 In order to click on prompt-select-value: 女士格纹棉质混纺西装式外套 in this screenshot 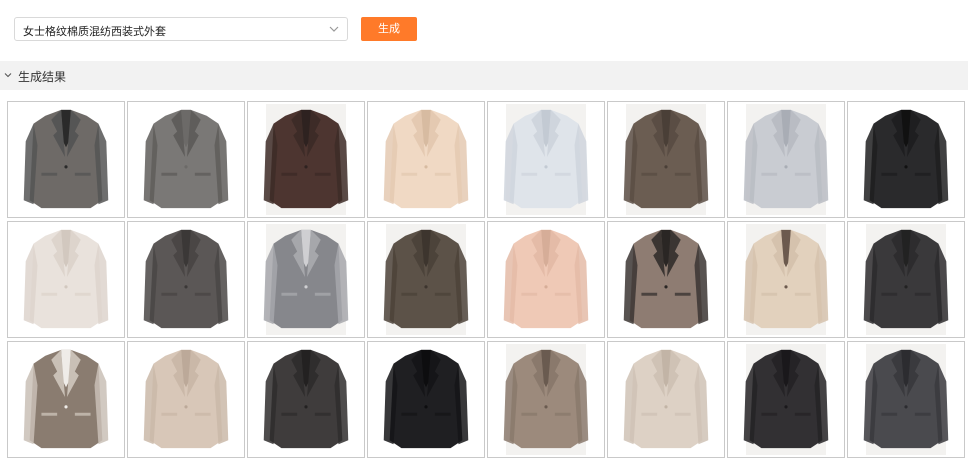, I will do `click(94, 31)`.